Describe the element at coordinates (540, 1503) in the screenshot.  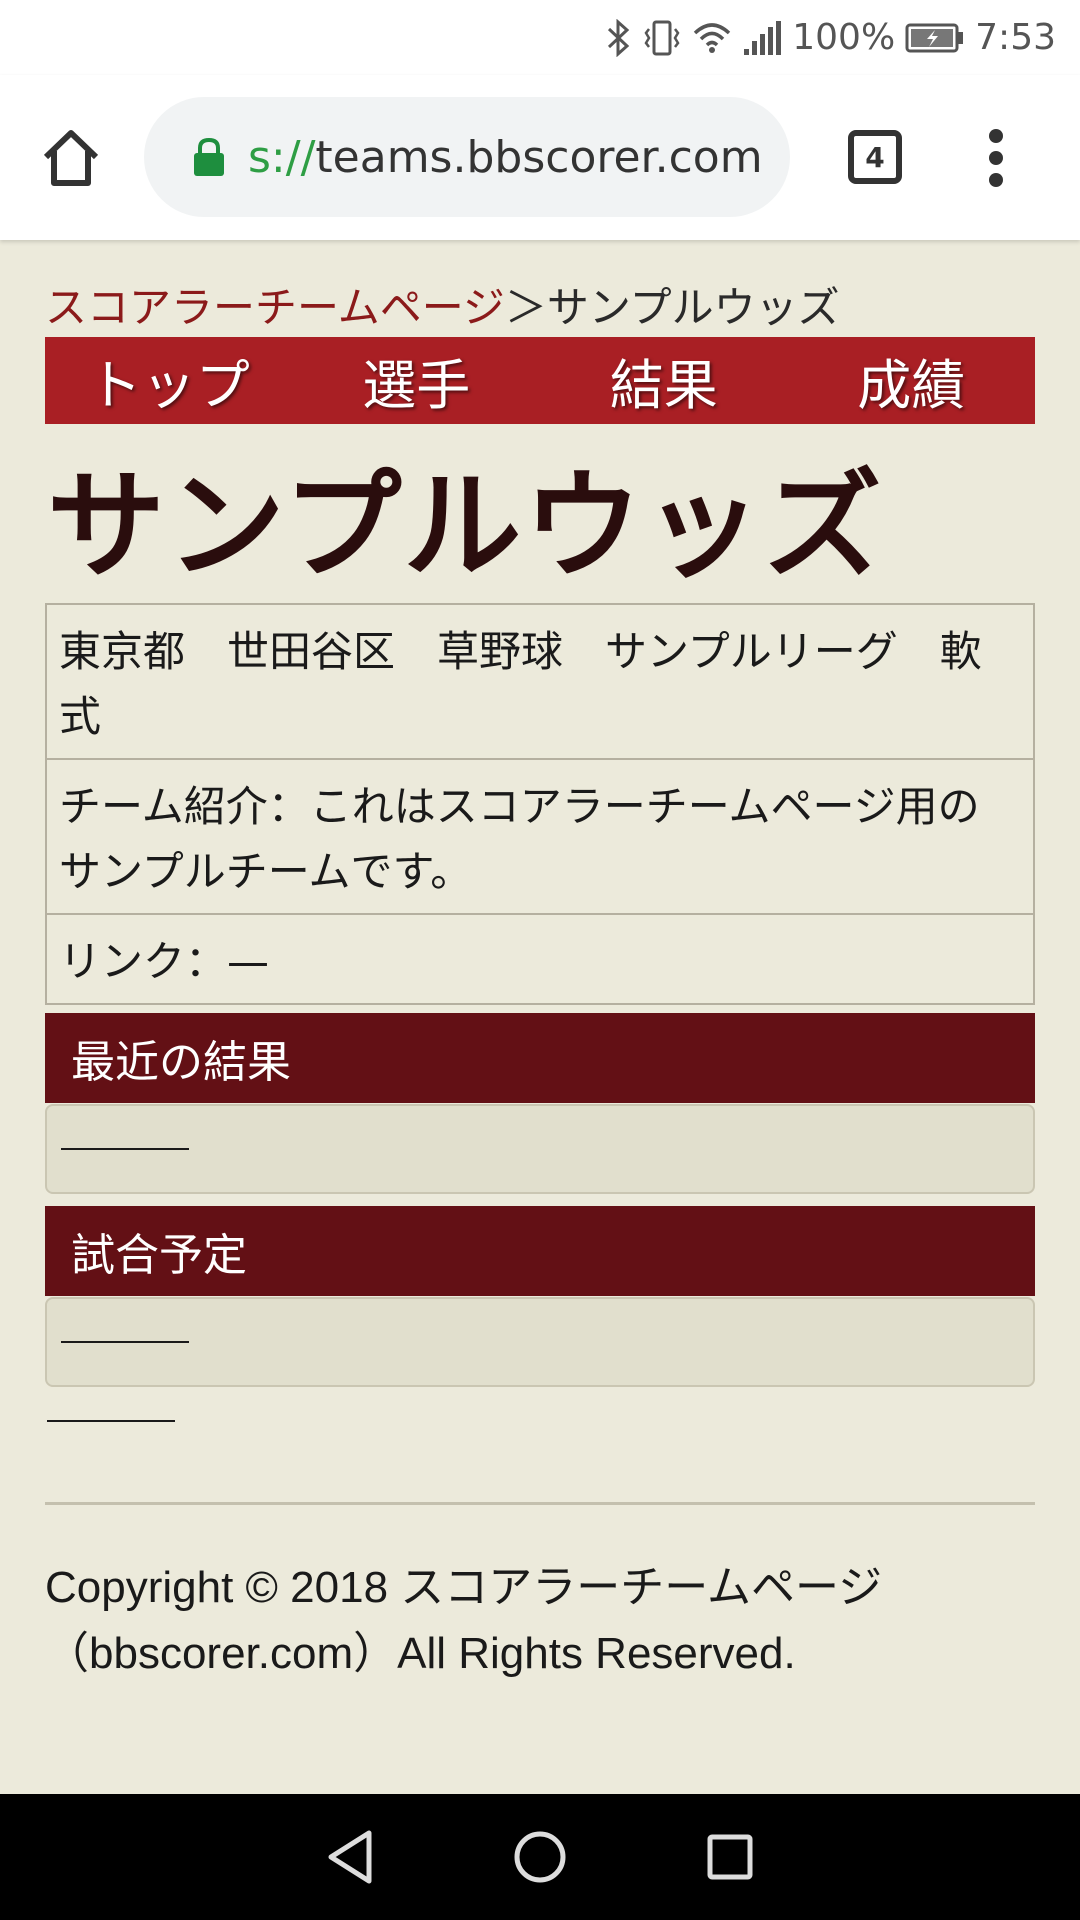
I see `footer-divider` at that location.